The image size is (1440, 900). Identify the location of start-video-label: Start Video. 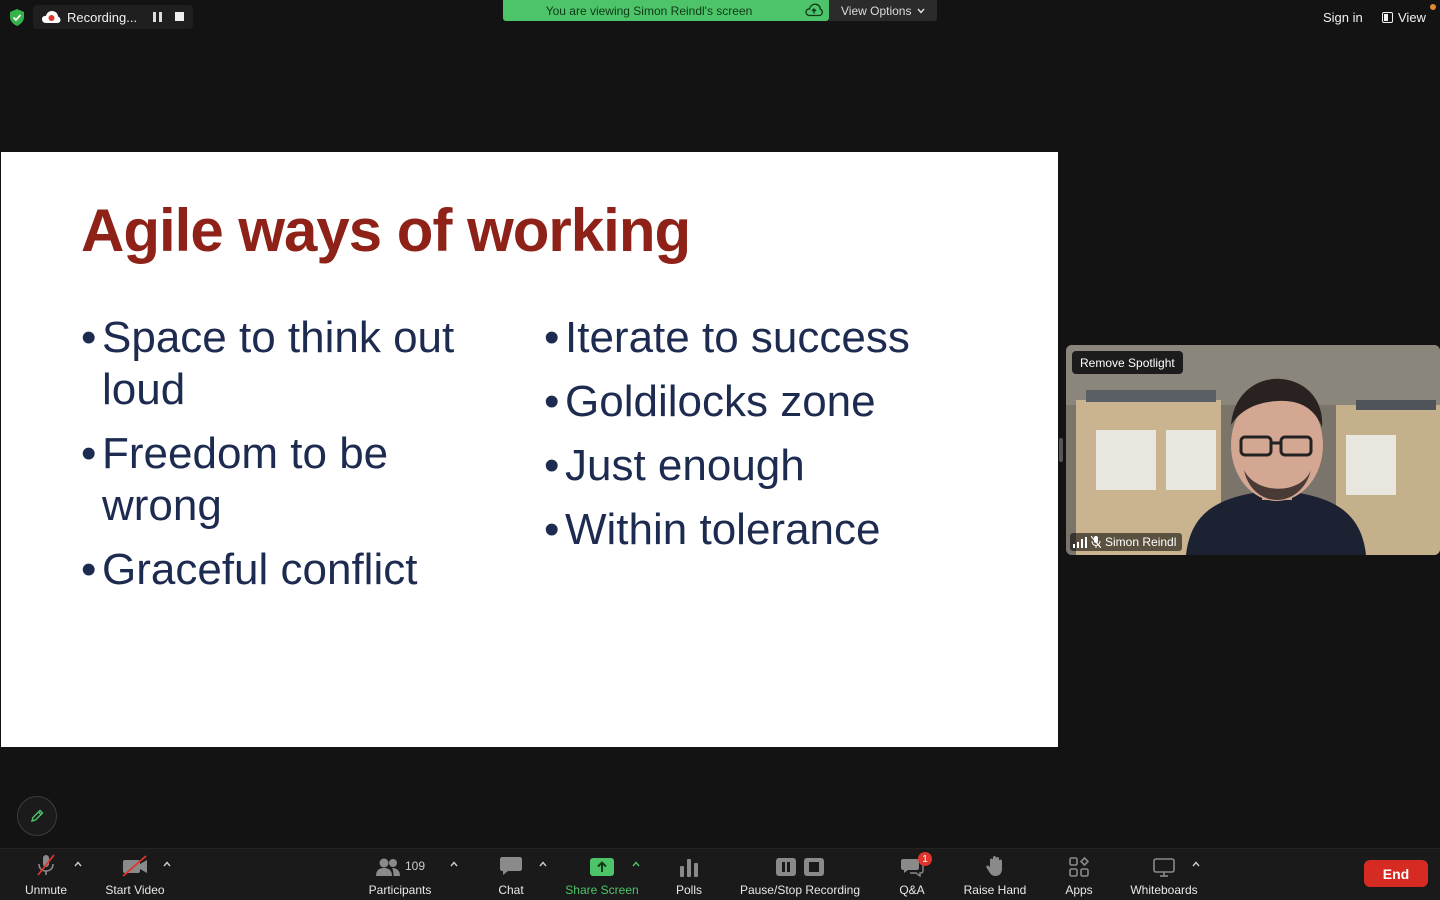
(135, 890).